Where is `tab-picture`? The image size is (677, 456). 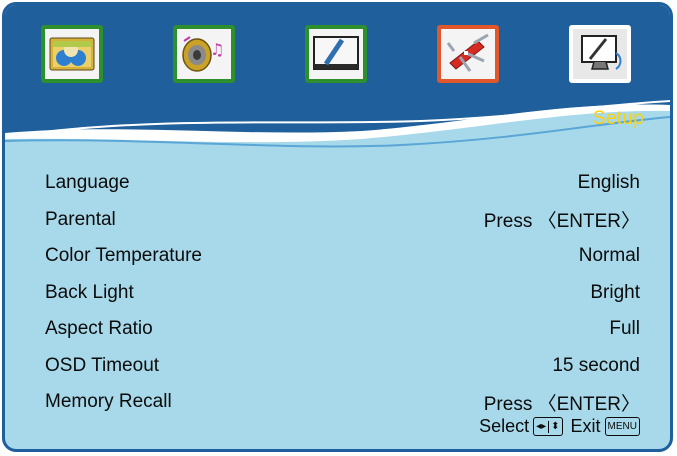
tab-picture is located at coordinates (72, 54).